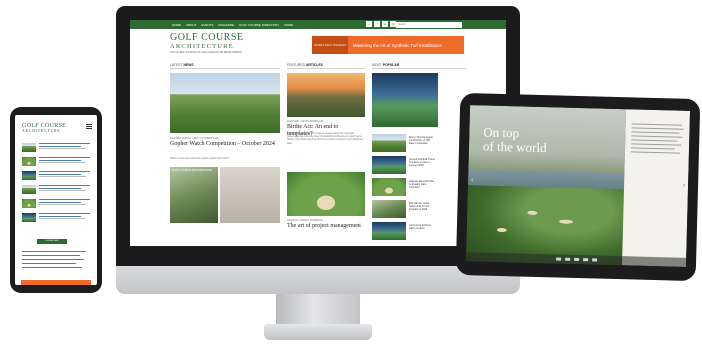 The width and height of the screenshot is (702, 345). Describe the element at coordinates (684, 186) in the screenshot. I see `next-page-icon: ›` at that location.